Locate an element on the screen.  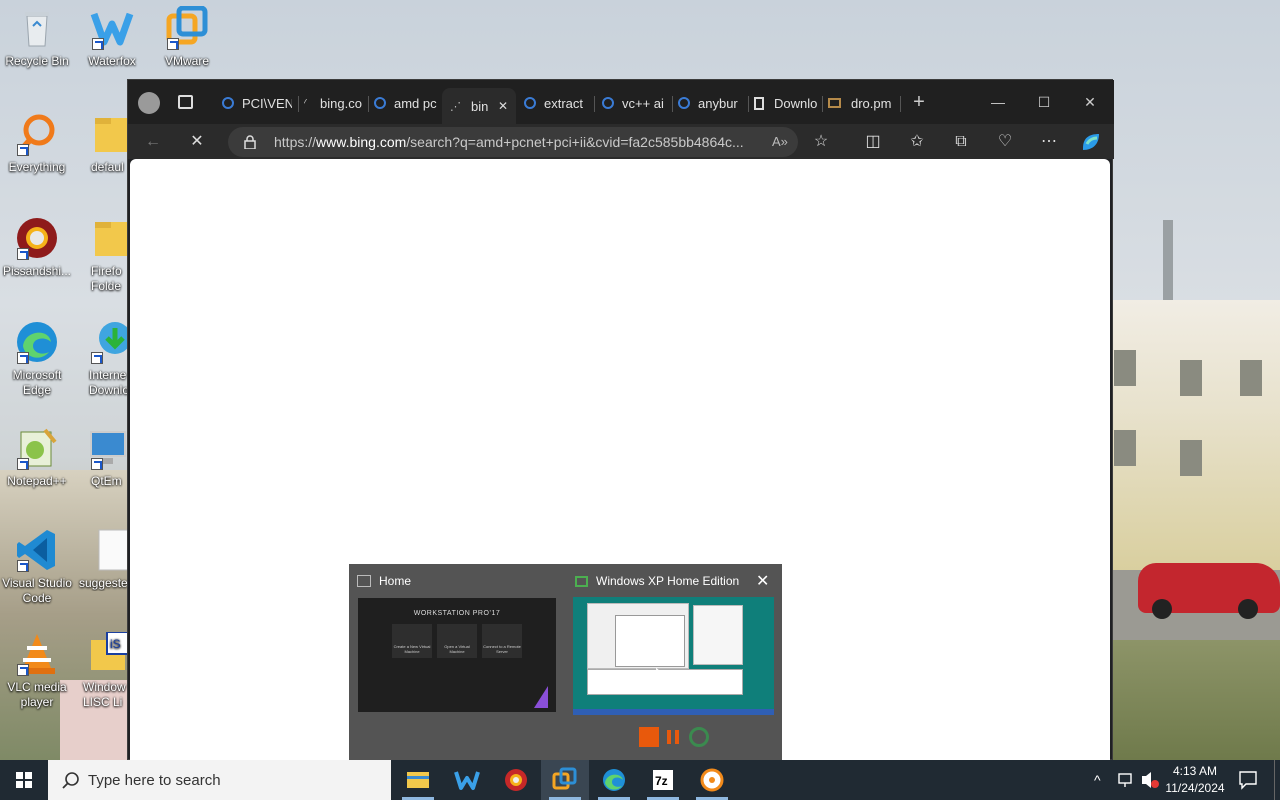
workstation-title: WORKSTATION PRO’17 is located at coordinates (457, 613).